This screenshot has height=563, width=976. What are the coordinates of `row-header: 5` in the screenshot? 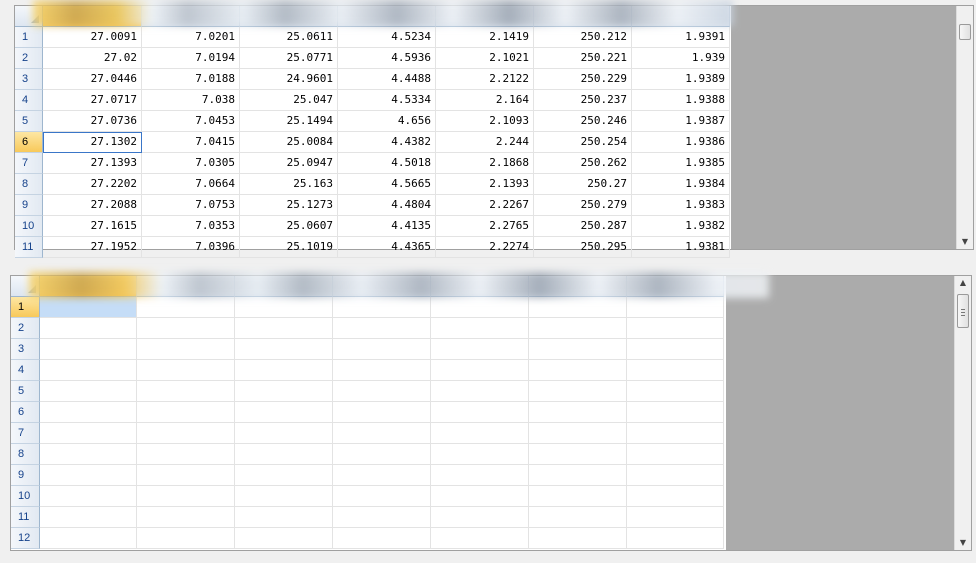 It's located at (29, 121).